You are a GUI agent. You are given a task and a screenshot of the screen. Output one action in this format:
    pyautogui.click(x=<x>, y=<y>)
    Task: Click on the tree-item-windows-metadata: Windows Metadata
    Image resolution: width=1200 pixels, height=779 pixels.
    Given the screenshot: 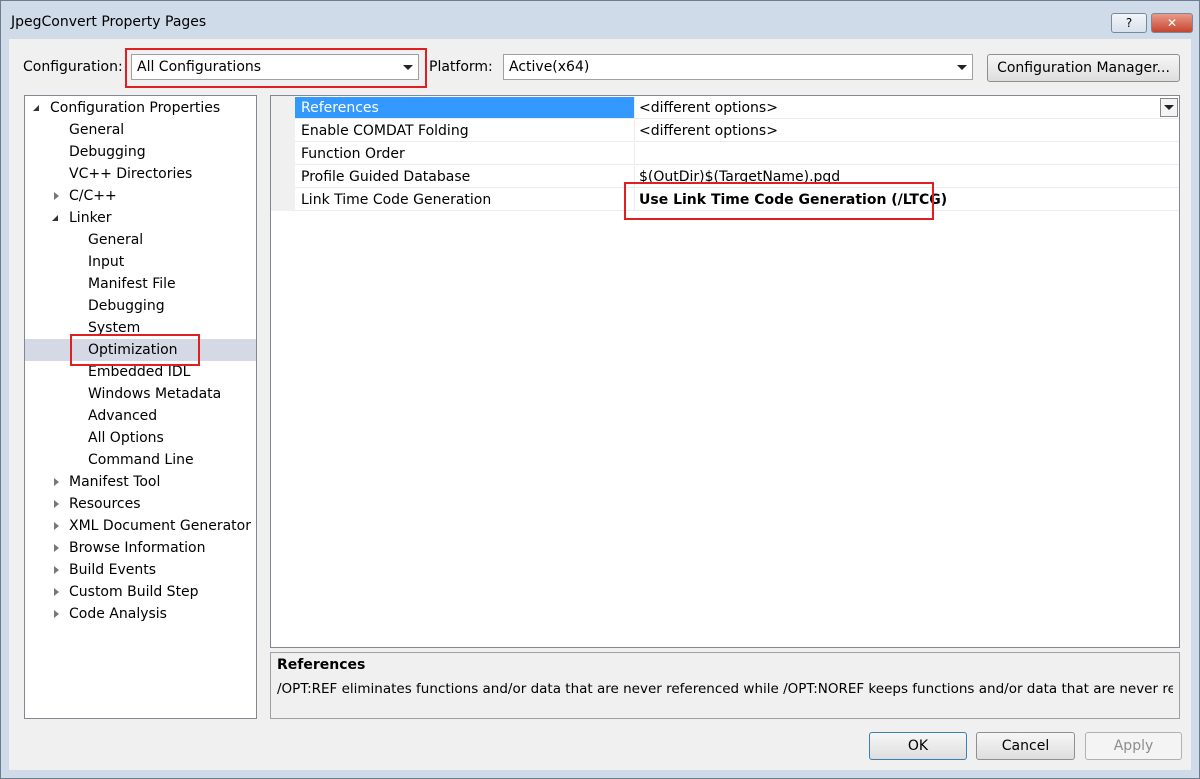 What is the action you would take?
    pyautogui.click(x=140, y=394)
    